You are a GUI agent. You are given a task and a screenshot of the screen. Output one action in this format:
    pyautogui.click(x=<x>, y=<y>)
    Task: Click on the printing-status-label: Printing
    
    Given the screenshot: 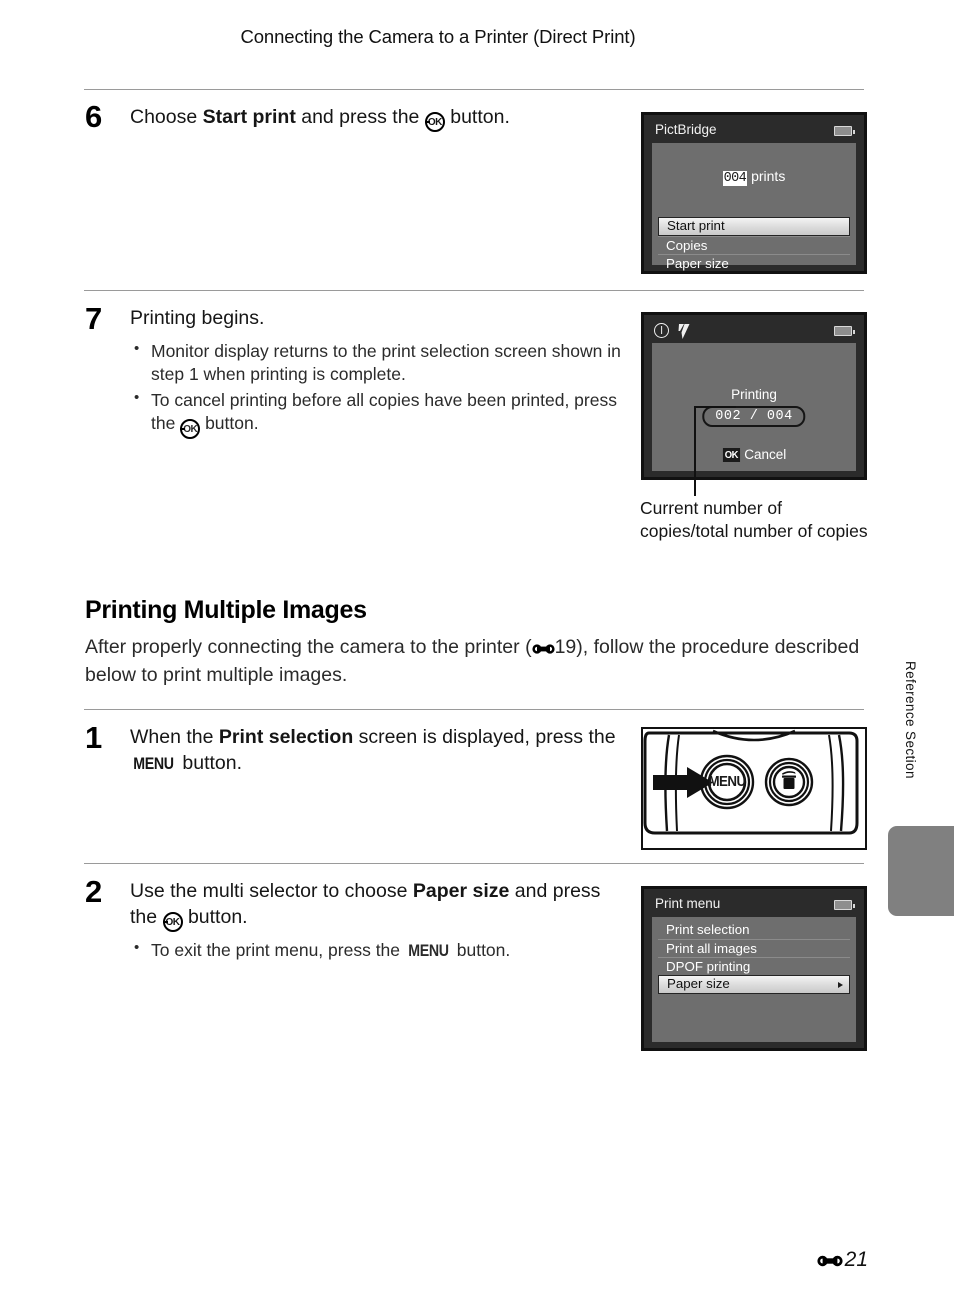 What is the action you would take?
    pyautogui.click(x=754, y=394)
    